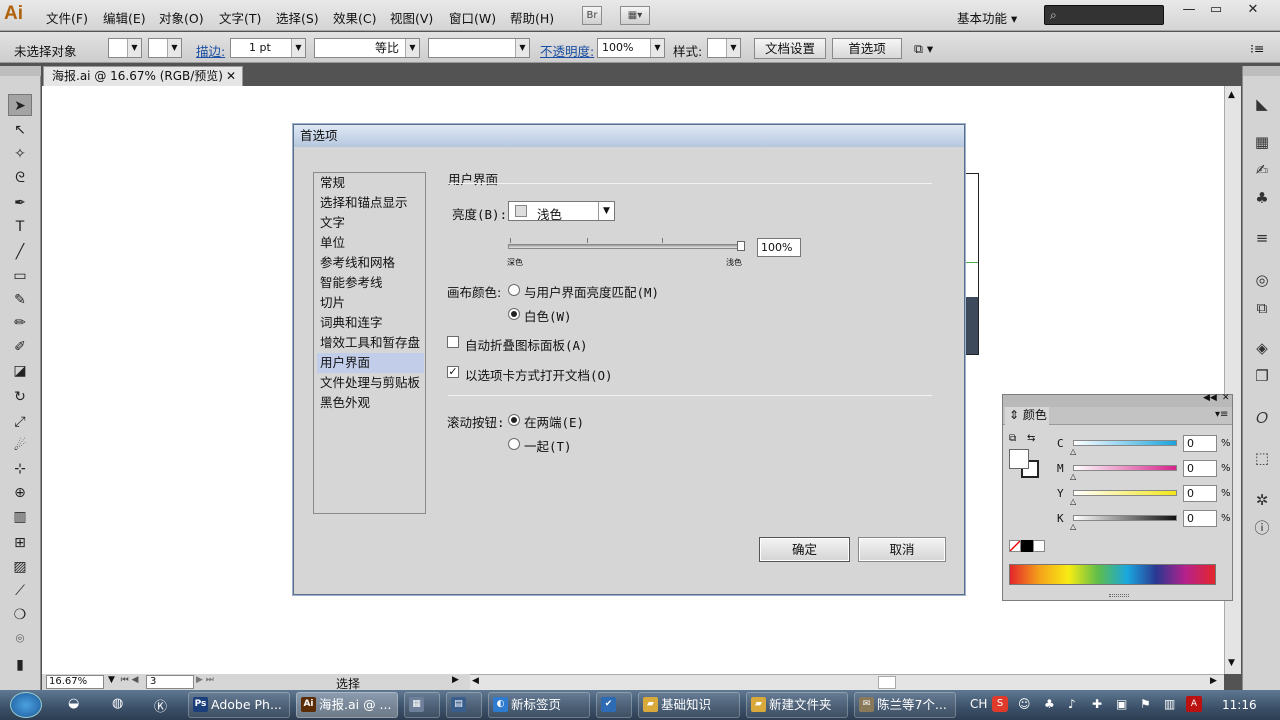 Image resolution: width=1280 pixels, height=720 pixels. Describe the element at coordinates (205, 680) in the screenshot. I see `next-artboard-icon: ▶ ⏭` at that location.